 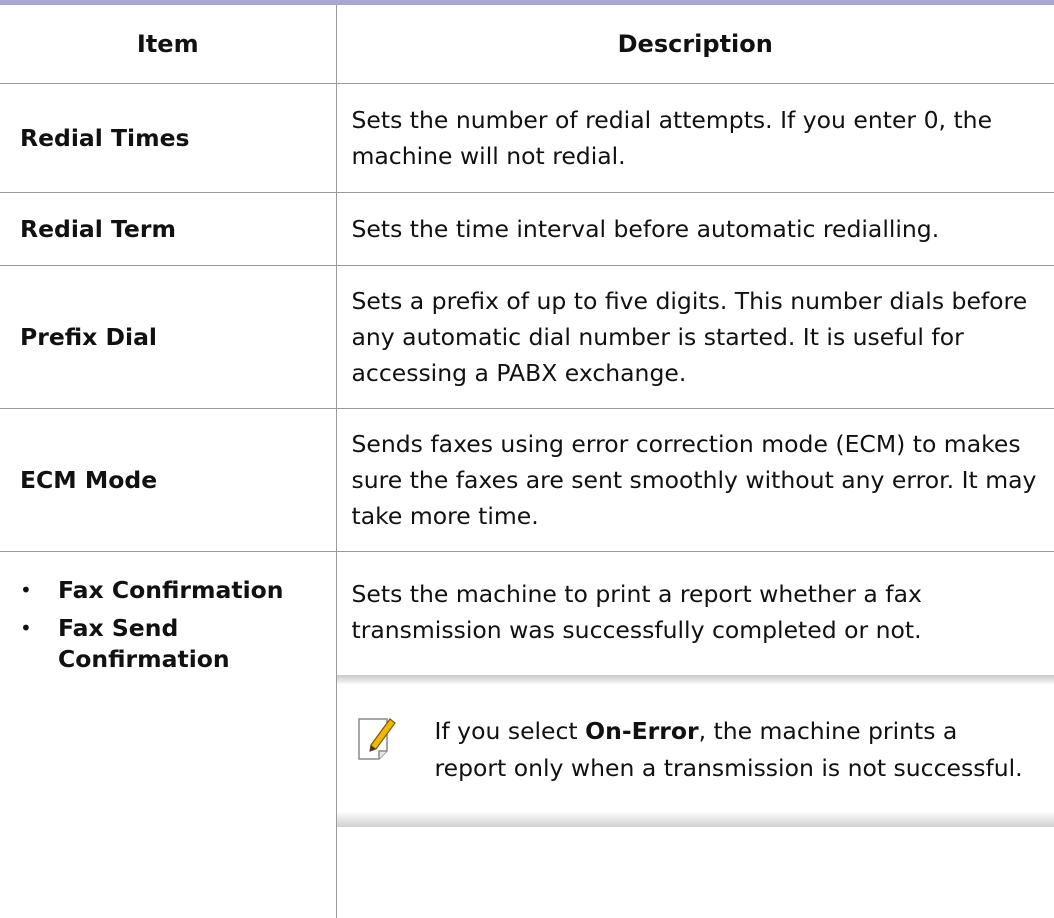 I want to click on note-prefix: If you select, so click(x=510, y=731).